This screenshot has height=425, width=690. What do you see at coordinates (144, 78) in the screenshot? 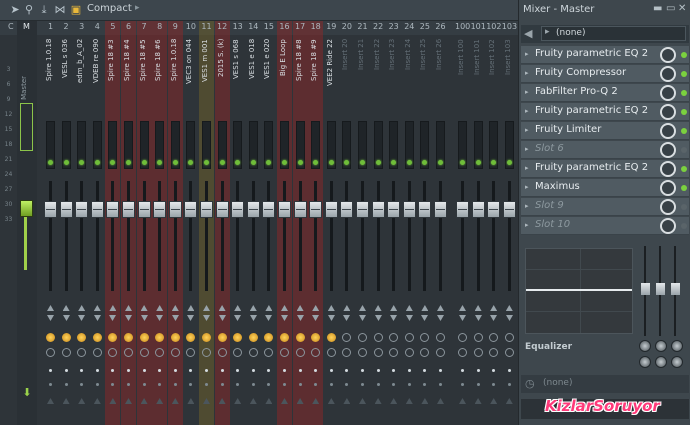
I see `track-name: Spire 18 #5` at bounding box center [144, 78].